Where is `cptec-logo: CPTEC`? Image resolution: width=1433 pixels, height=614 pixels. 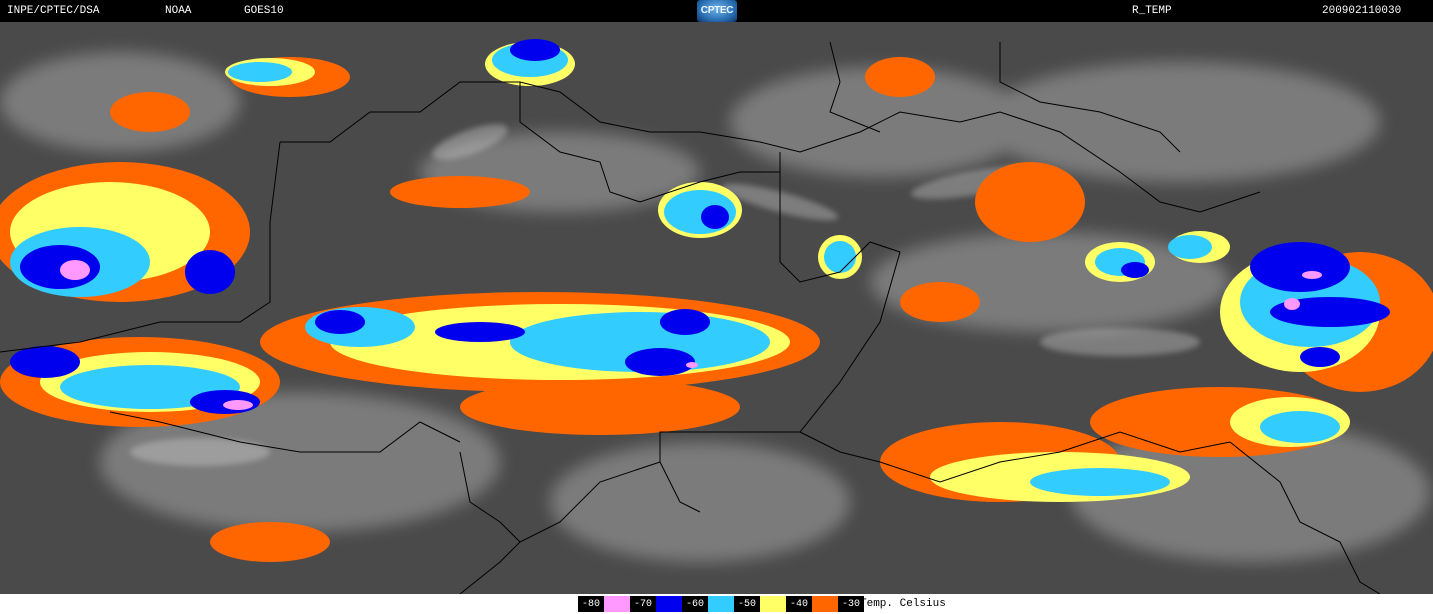
cptec-logo: CPTEC is located at coordinates (717, 11).